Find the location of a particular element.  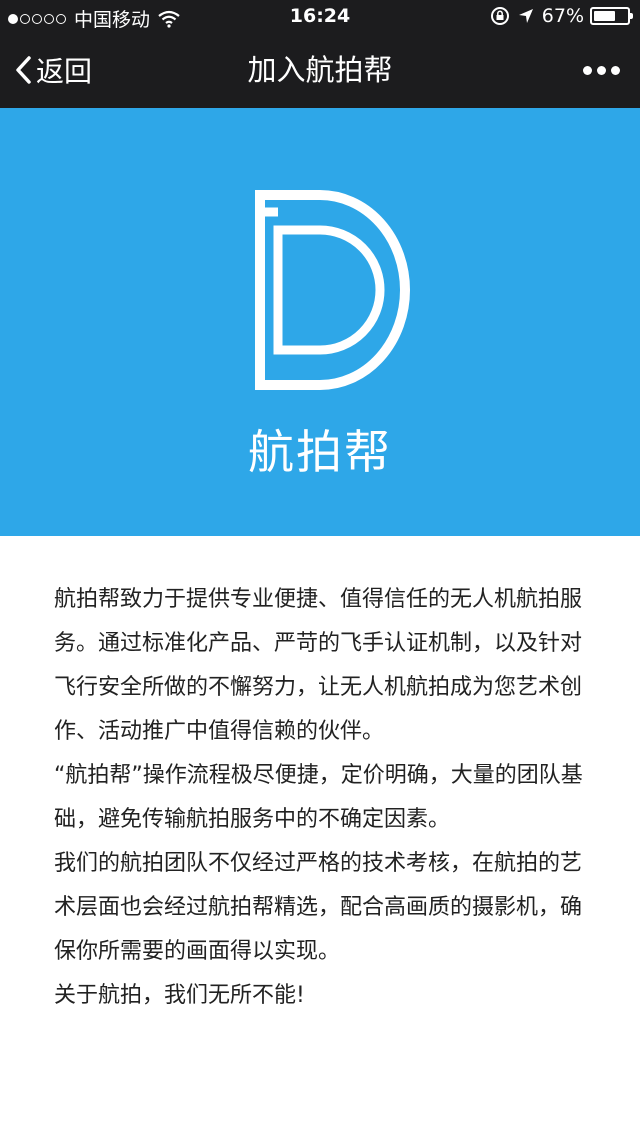

page-title: 加入航拍帮 is located at coordinates (320, 70).